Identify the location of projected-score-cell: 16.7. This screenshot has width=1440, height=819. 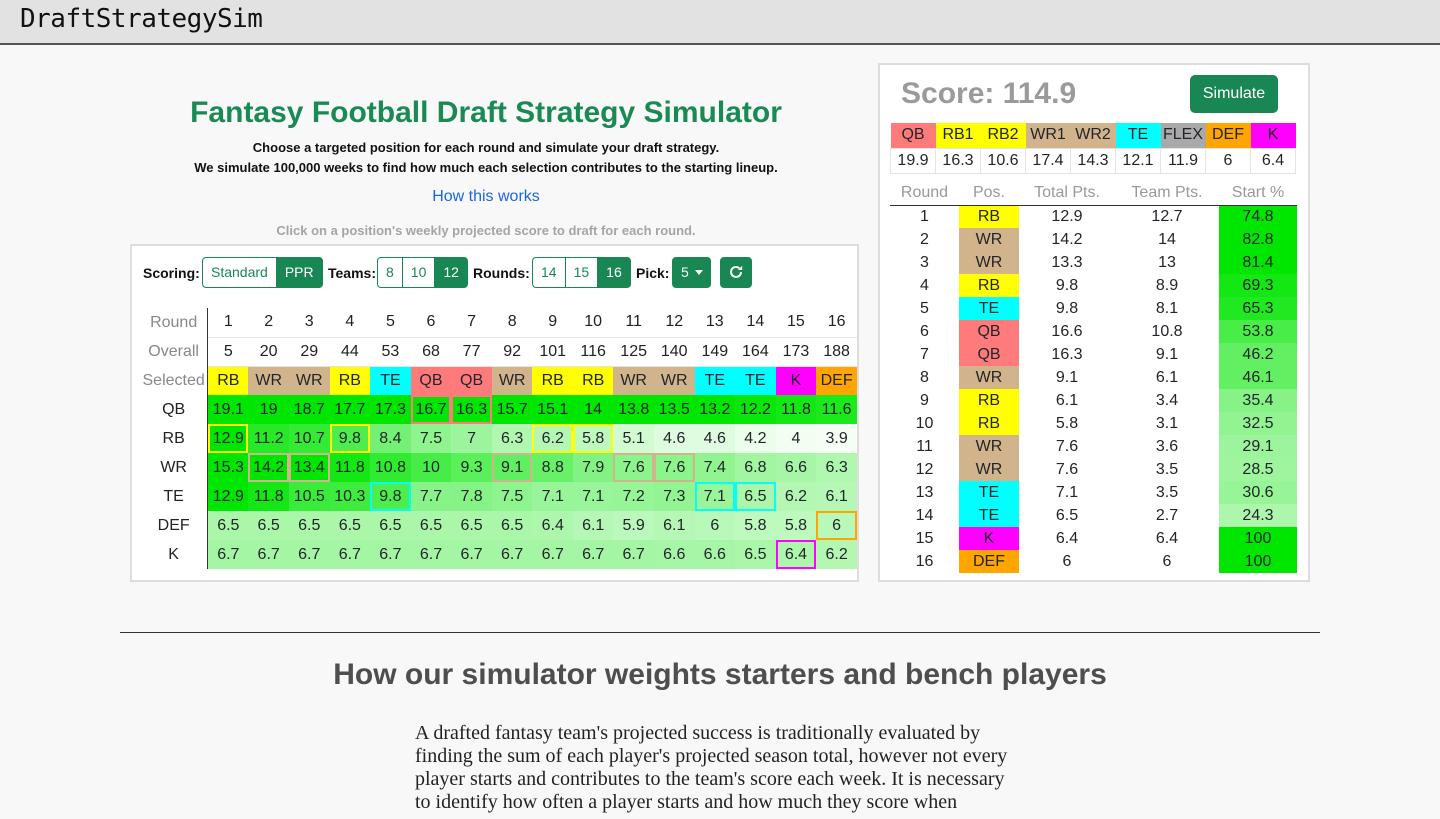
(431, 409).